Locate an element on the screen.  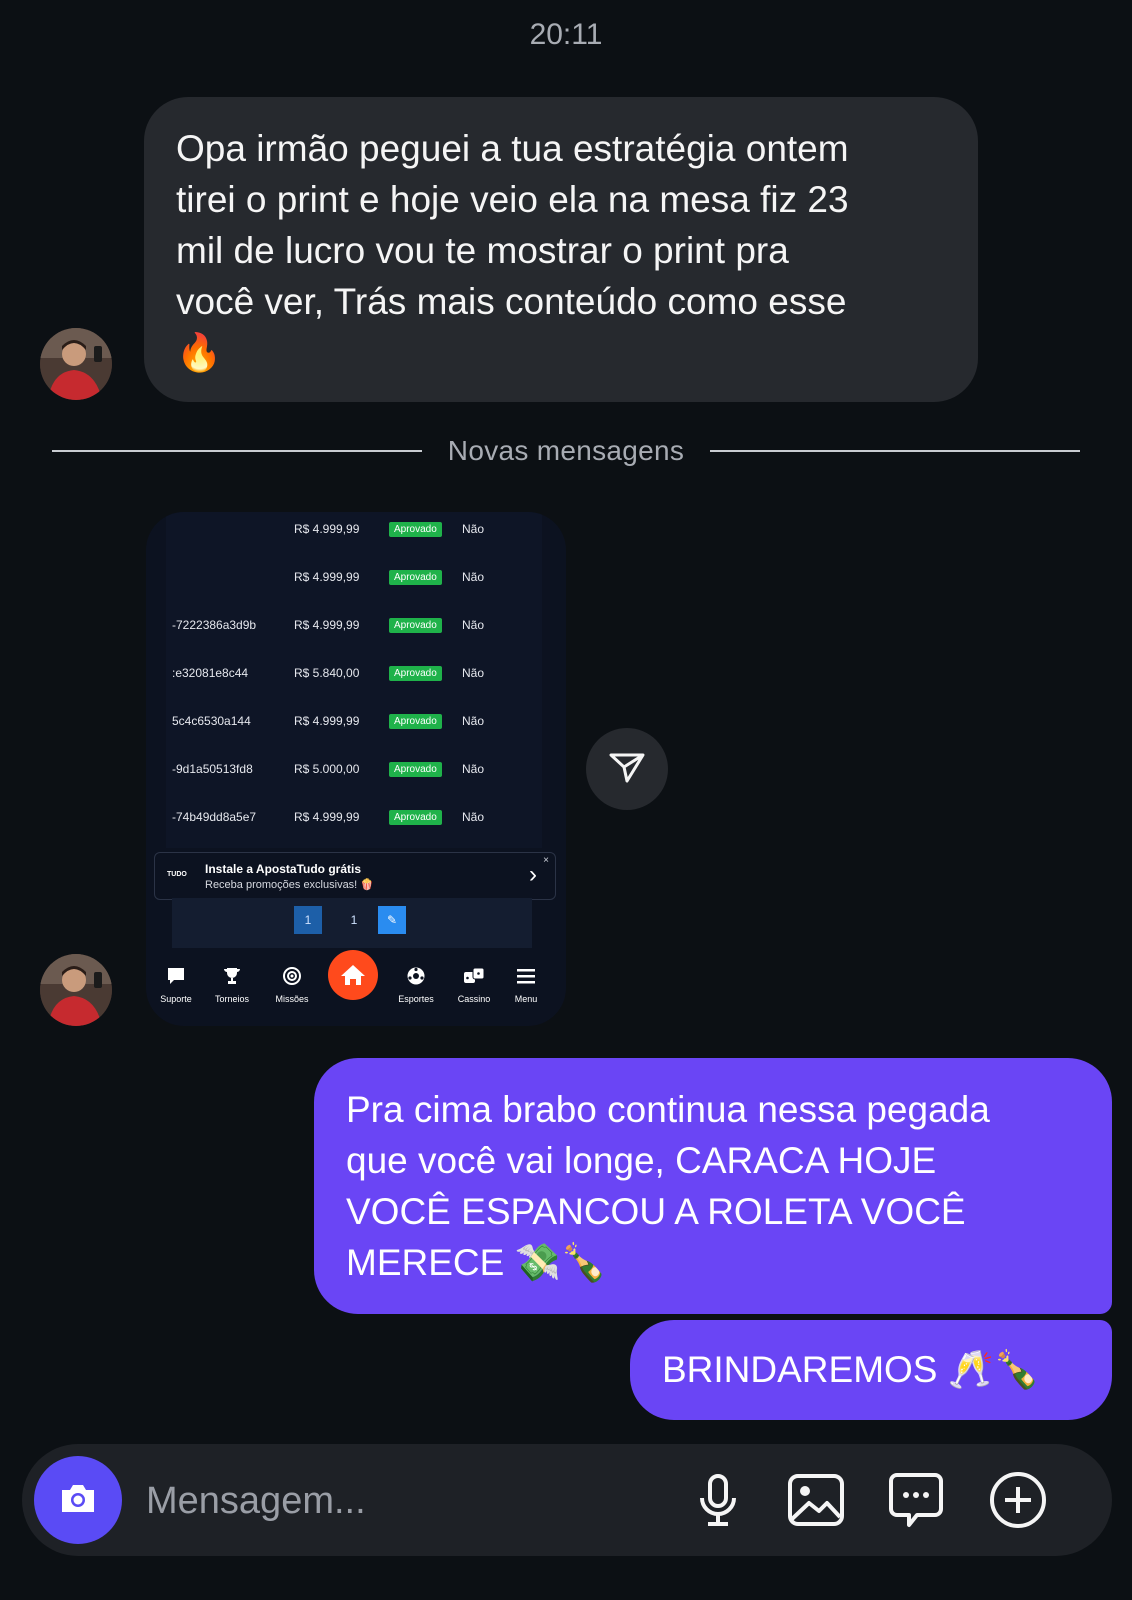
table-row: :e32081e8c44 R$ 5.840,00 Aprovado Não is located at coordinates (354, 680).